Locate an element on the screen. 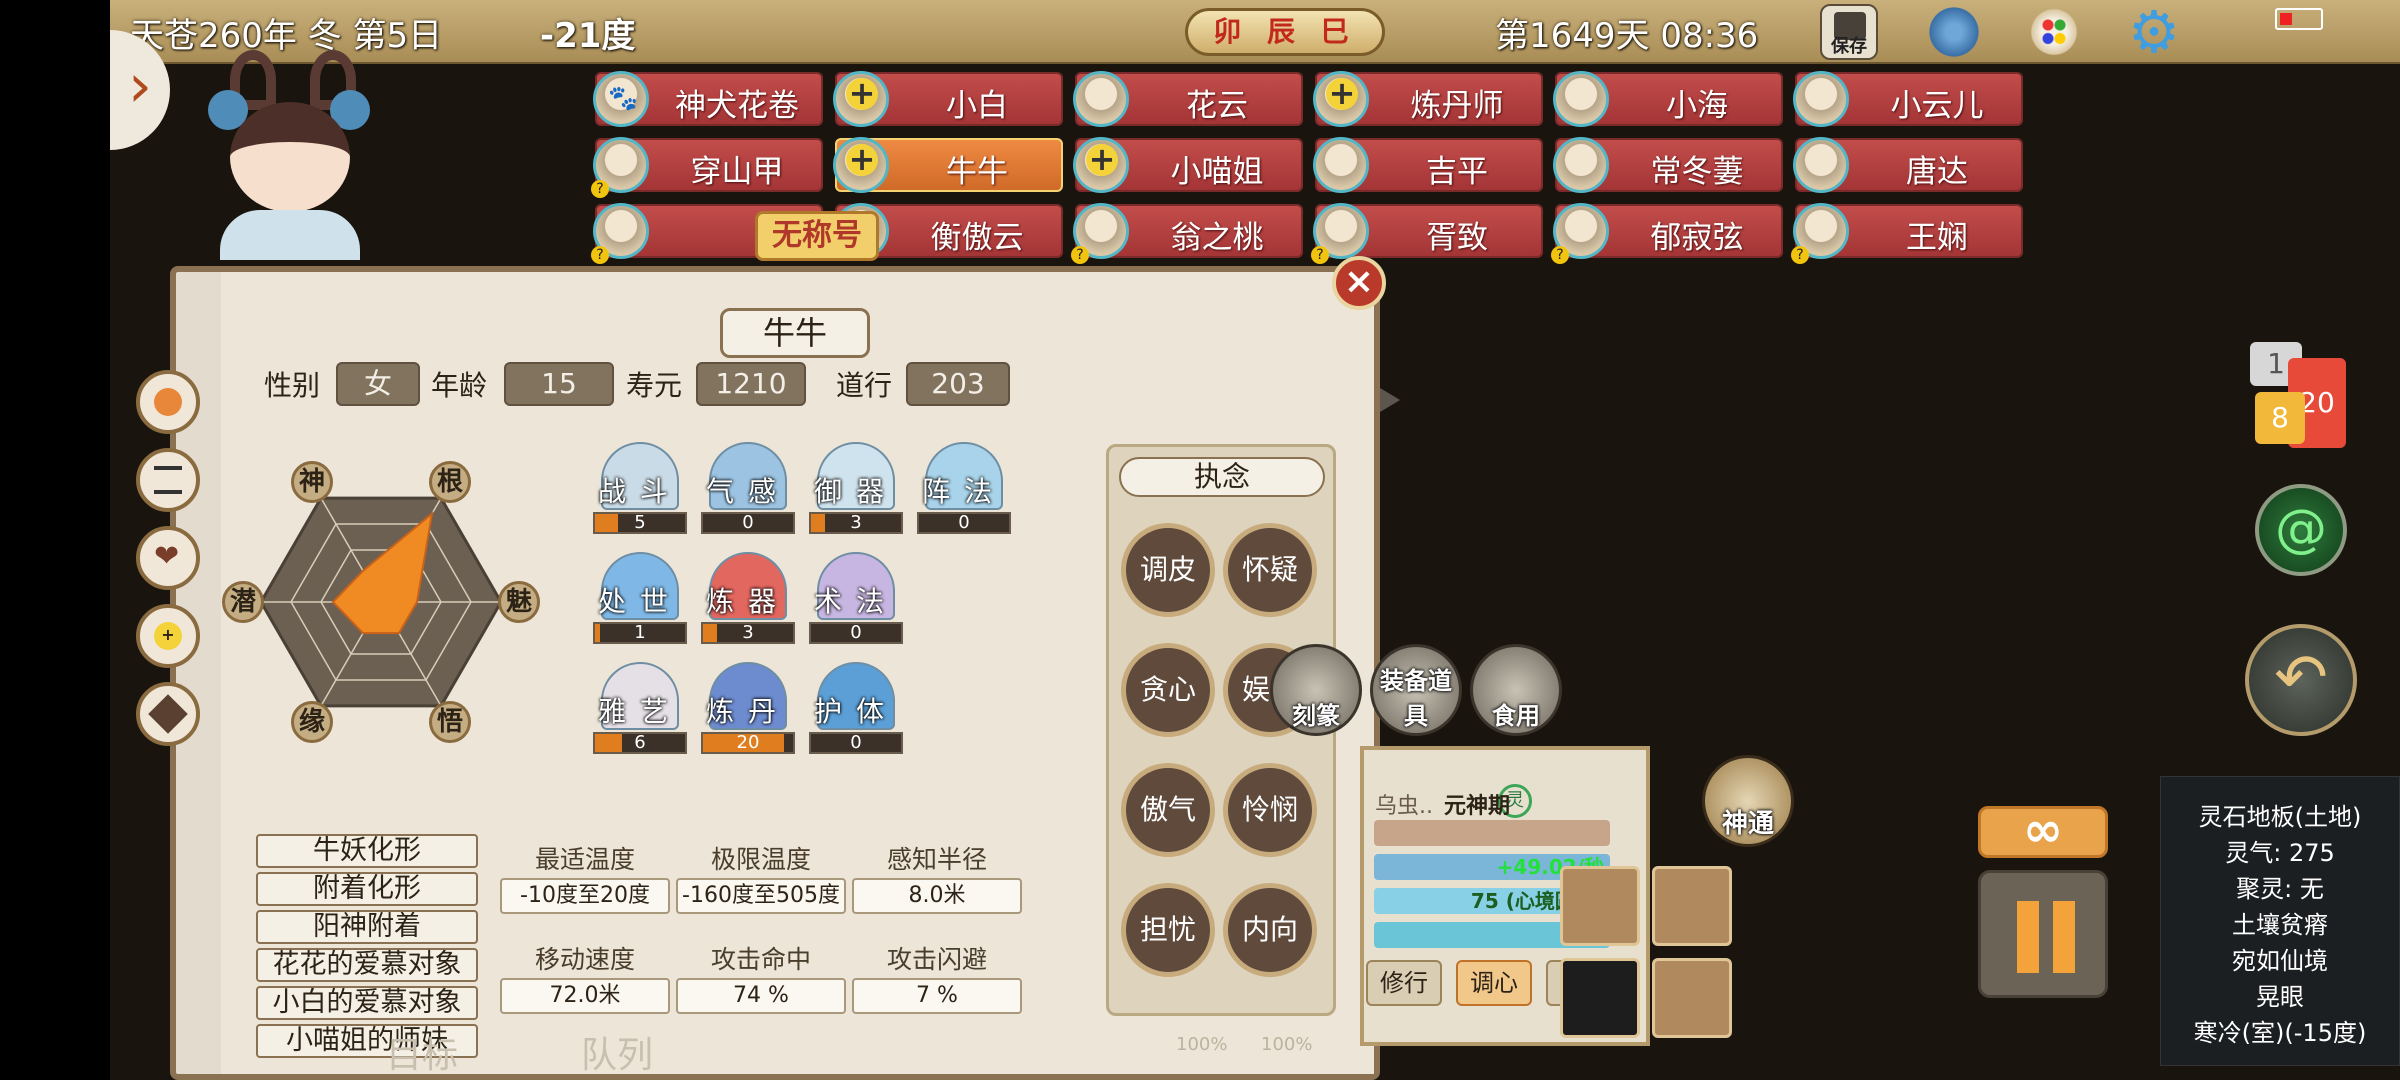 The width and height of the screenshot is (2400, 1080). character-card: 炼丹师 is located at coordinates (1428, 99).